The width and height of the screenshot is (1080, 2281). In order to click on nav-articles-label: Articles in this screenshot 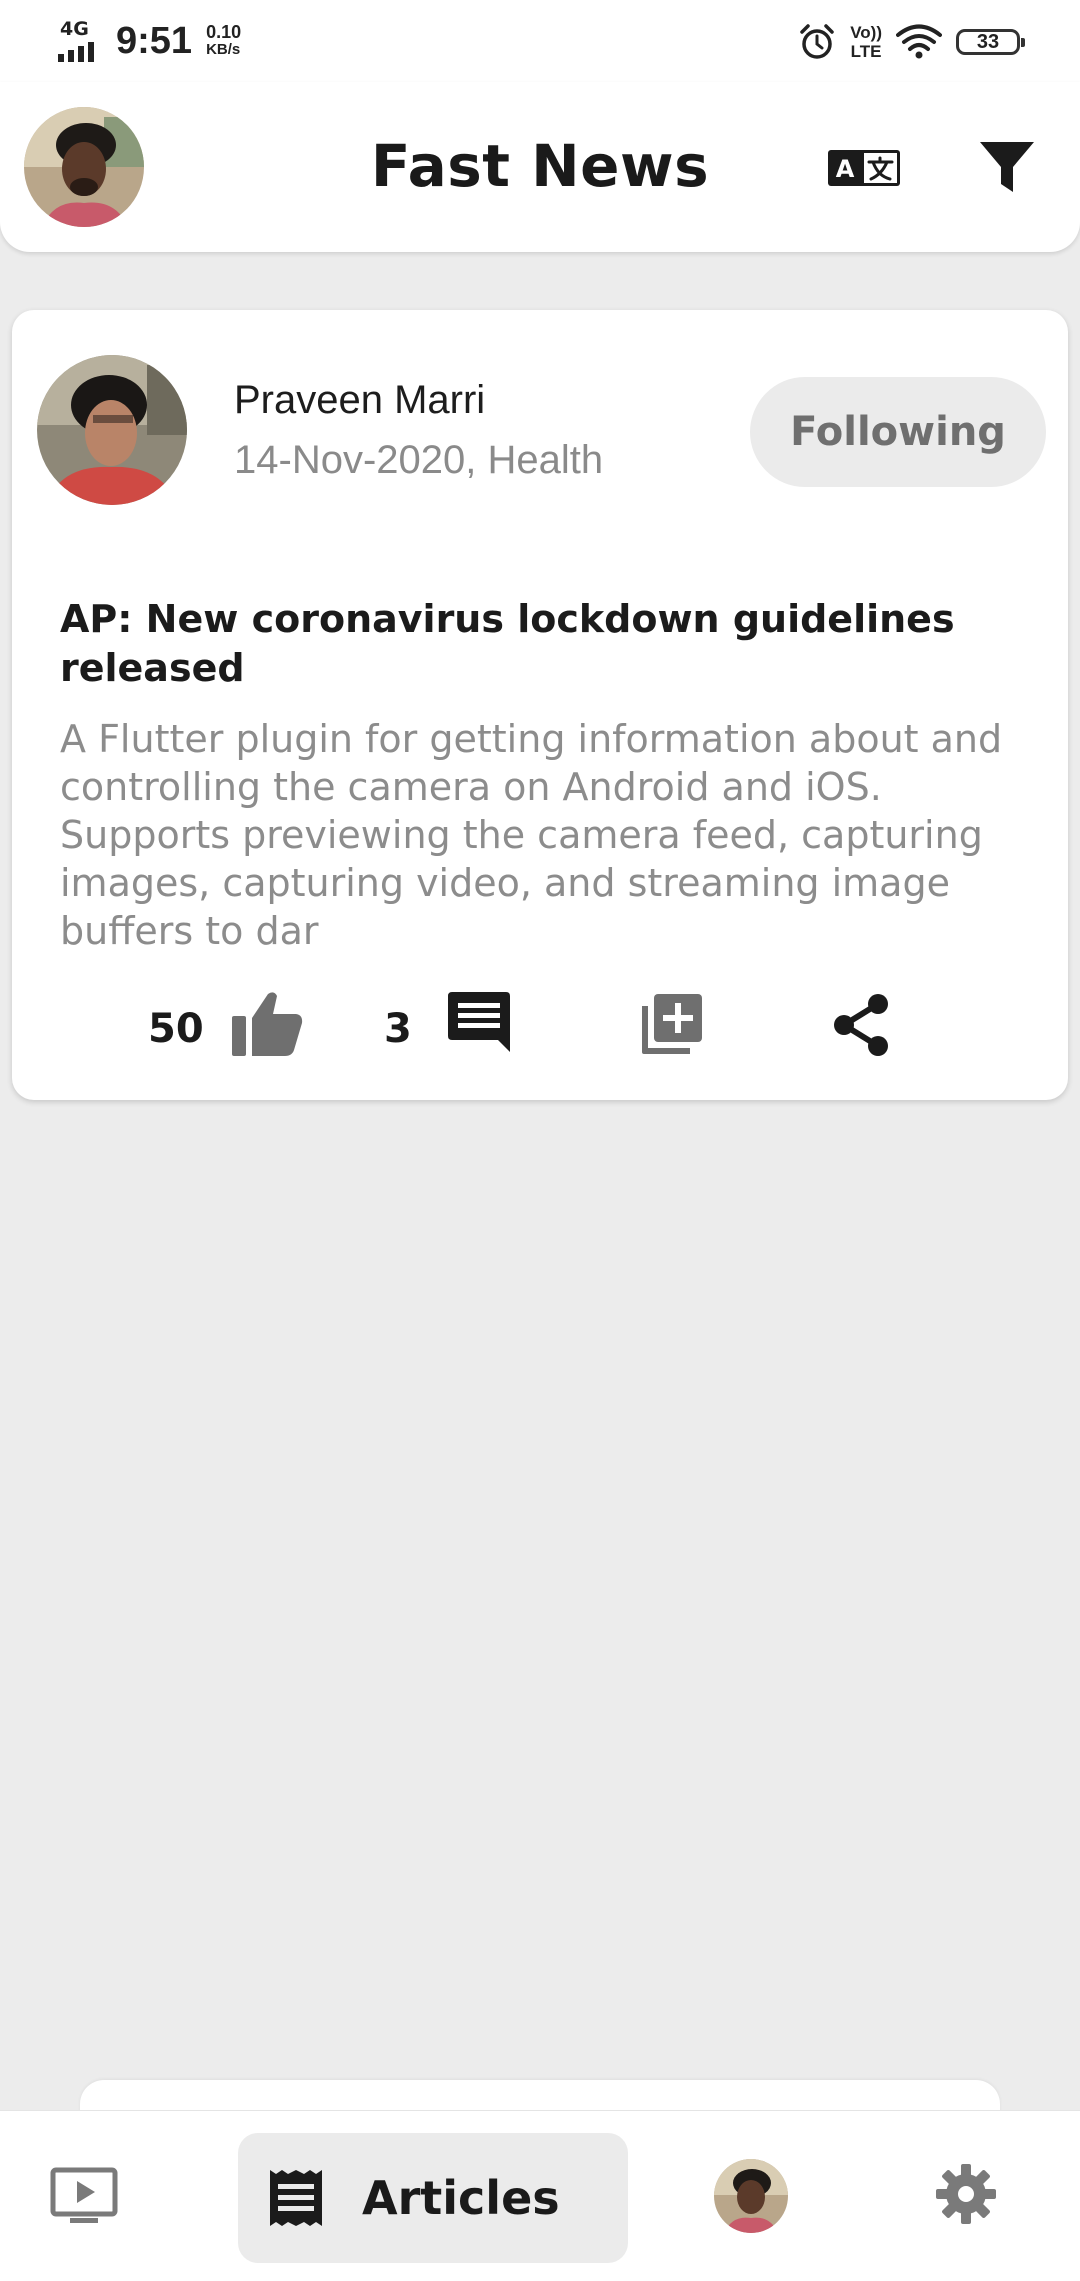, I will do `click(461, 2198)`.